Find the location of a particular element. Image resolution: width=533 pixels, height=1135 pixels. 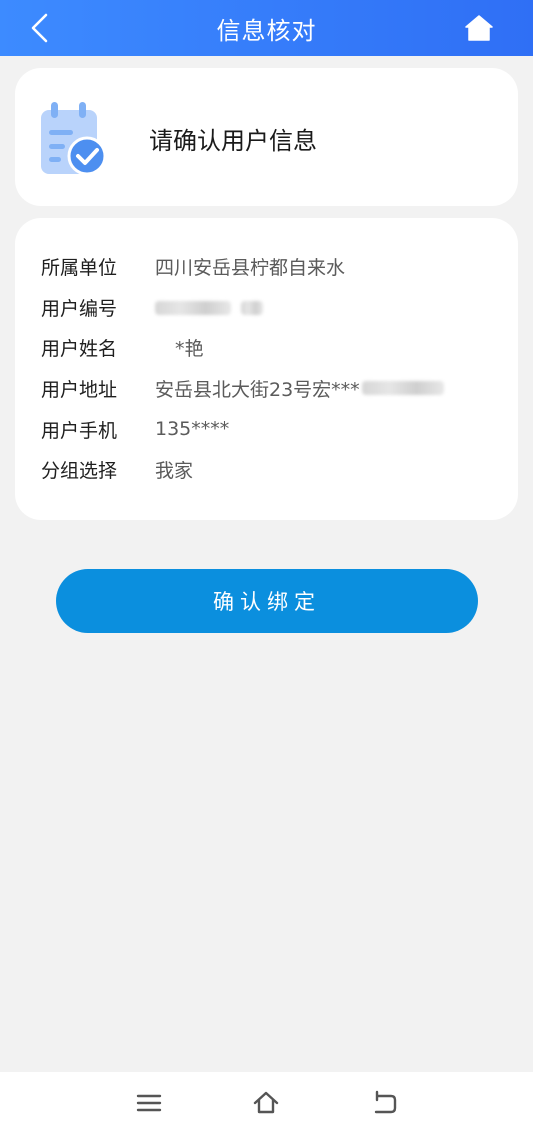

chevron-left-icon is located at coordinates (39, 28).